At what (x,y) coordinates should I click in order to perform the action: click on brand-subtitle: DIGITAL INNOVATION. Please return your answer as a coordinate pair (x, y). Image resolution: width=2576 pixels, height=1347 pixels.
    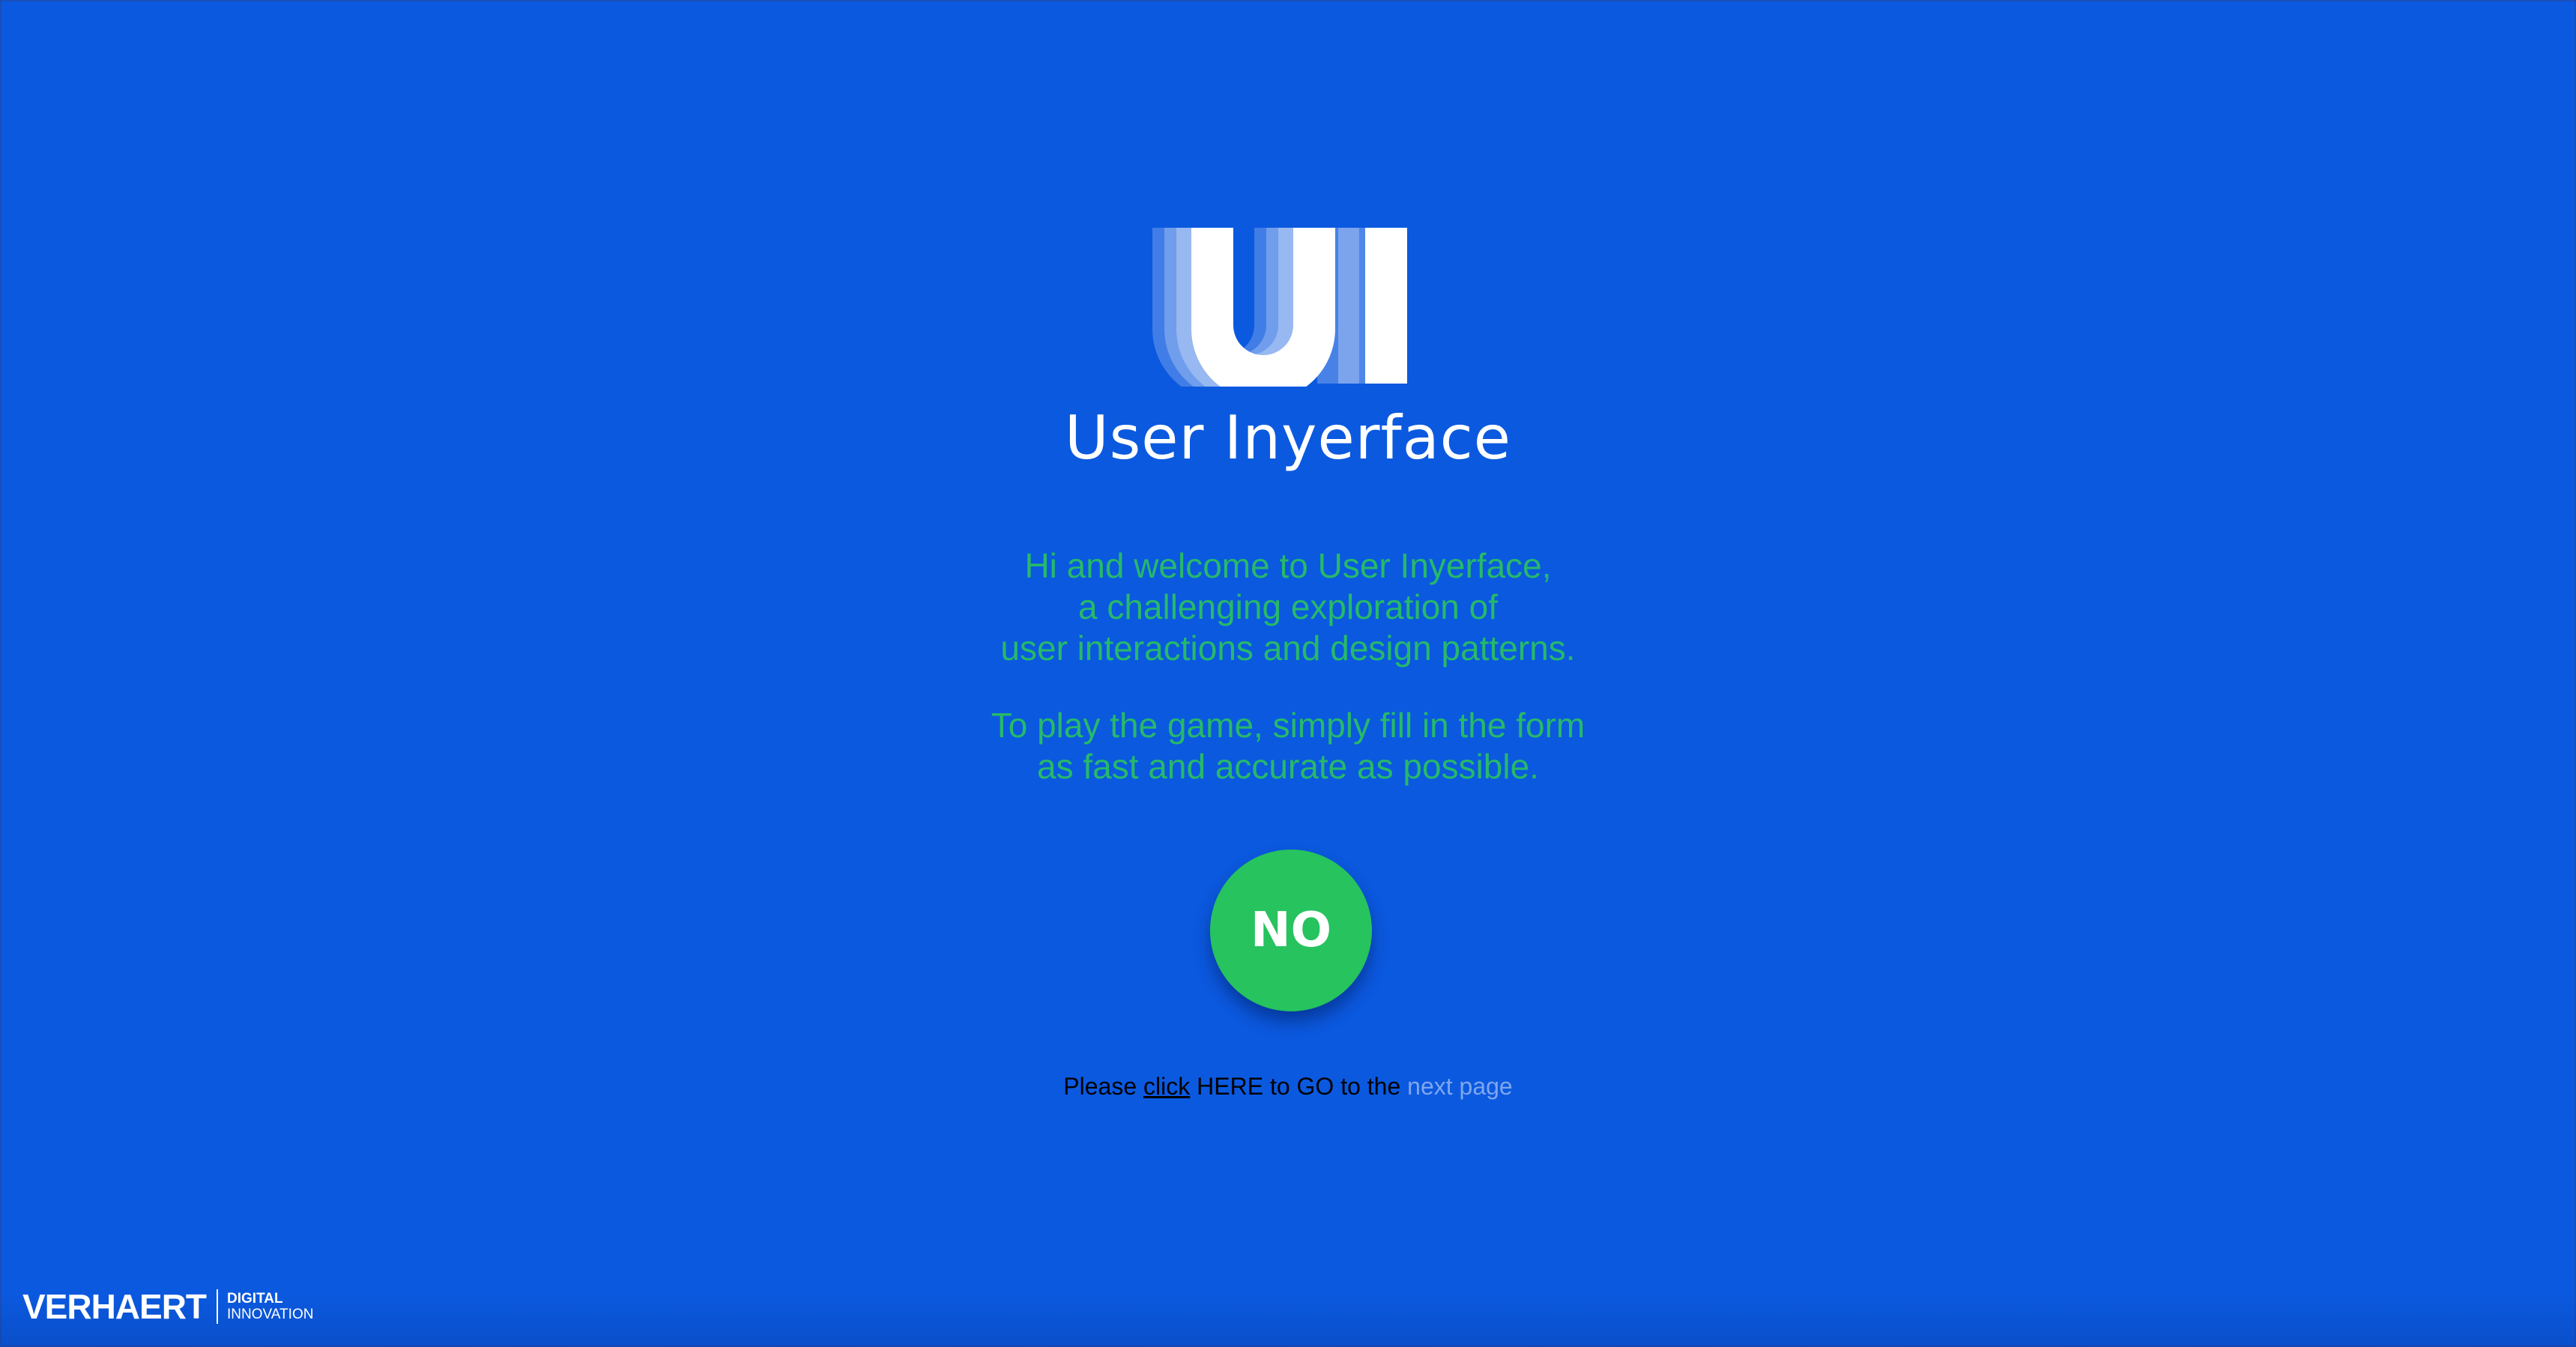
    Looking at the image, I should click on (270, 1306).